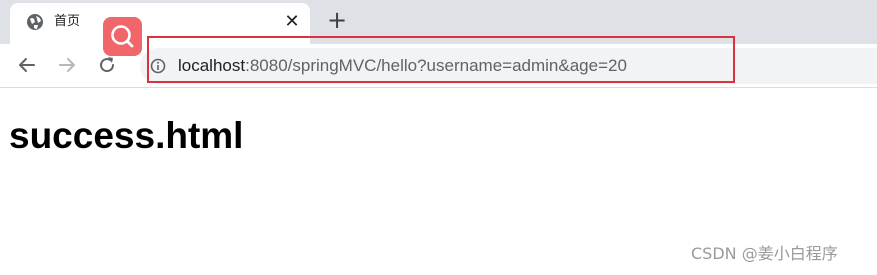  Describe the element at coordinates (292, 22) in the screenshot. I see `close-icon: ✕` at that location.